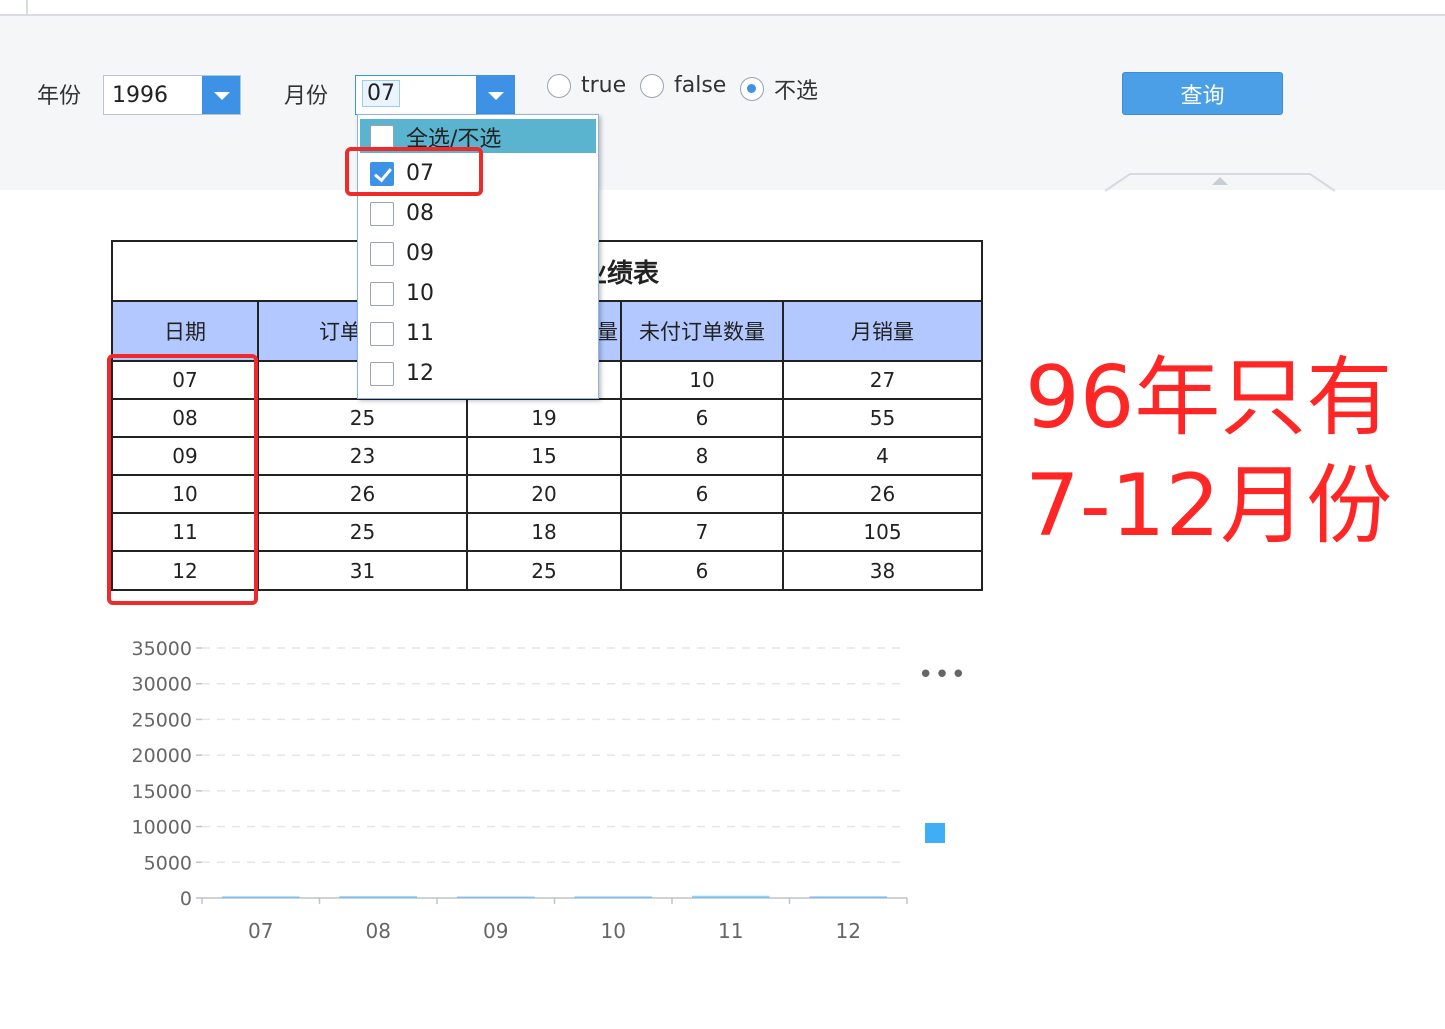  What do you see at coordinates (1202, 93) in the screenshot?
I see `query-button: 查询` at bounding box center [1202, 93].